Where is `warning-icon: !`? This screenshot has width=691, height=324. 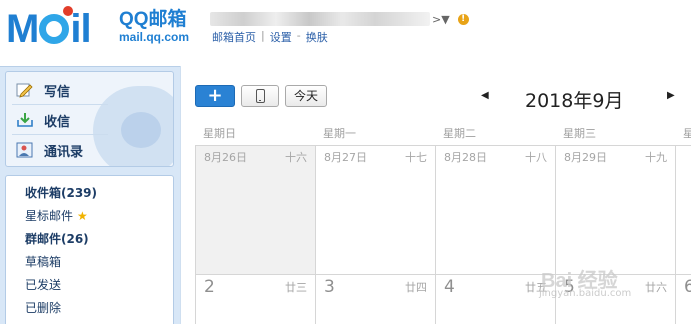 warning-icon: ! is located at coordinates (463, 19).